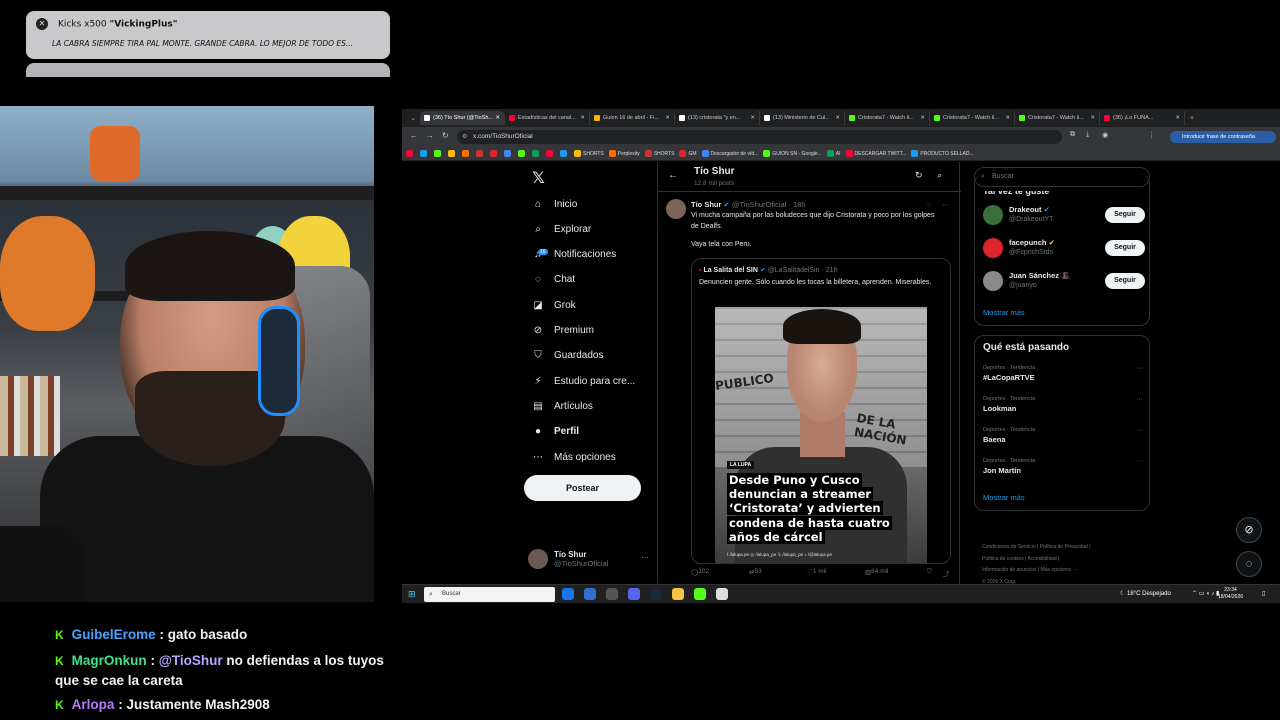 The image size is (1280, 720). Describe the element at coordinates (1192, 118) in the screenshot. I see `new-tab-icon: +` at that location.